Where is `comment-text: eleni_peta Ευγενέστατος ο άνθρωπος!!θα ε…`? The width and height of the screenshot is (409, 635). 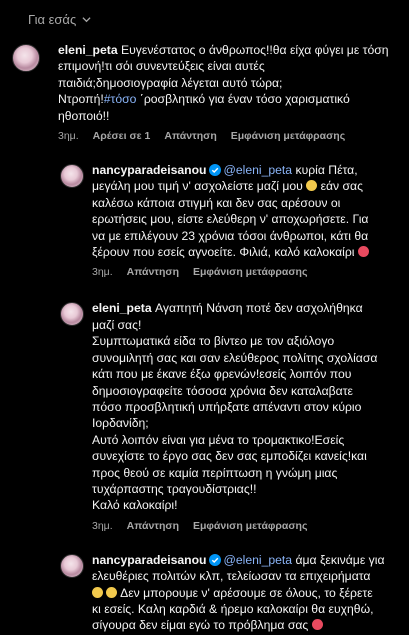 comment-text: eleni_peta Ευγενέστατος ο άνθρωπος!!θα ε… is located at coordinates (226, 83).